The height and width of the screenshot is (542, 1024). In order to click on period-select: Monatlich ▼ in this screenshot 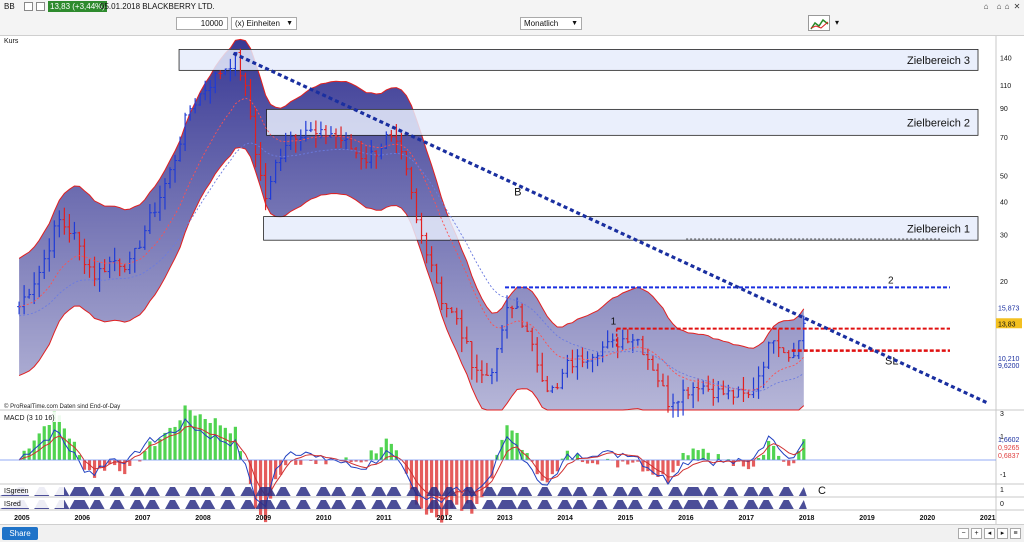, I will do `click(551, 23)`.